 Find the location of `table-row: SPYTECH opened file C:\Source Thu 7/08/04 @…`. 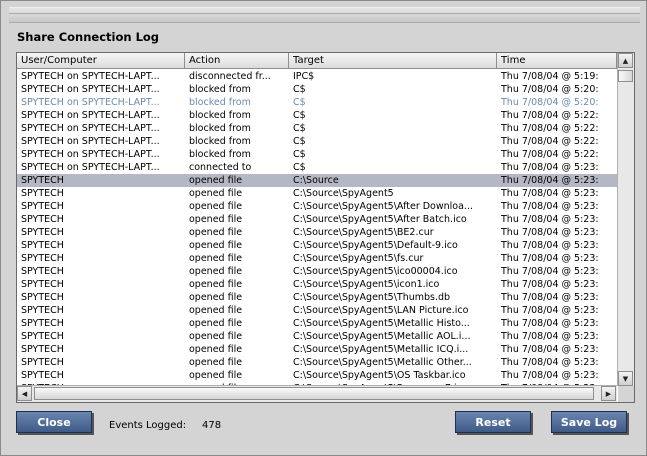

table-row: SPYTECH opened file C:\Source Thu 7/08/04 @… is located at coordinates (317, 180).